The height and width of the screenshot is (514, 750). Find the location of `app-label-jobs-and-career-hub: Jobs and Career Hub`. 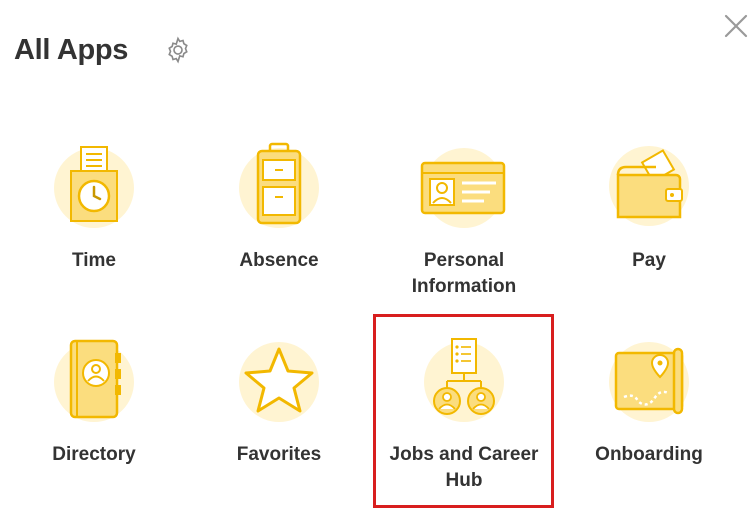

app-label-jobs-and-career-hub: Jobs and Career Hub is located at coordinates (464, 467).